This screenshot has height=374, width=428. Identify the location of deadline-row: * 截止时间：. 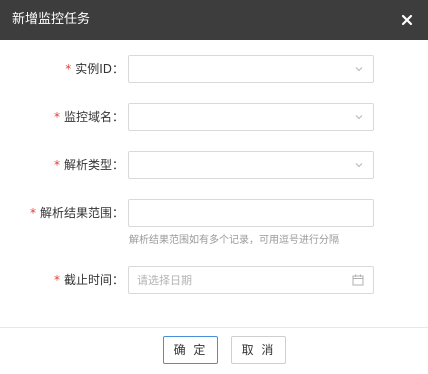
(214, 280).